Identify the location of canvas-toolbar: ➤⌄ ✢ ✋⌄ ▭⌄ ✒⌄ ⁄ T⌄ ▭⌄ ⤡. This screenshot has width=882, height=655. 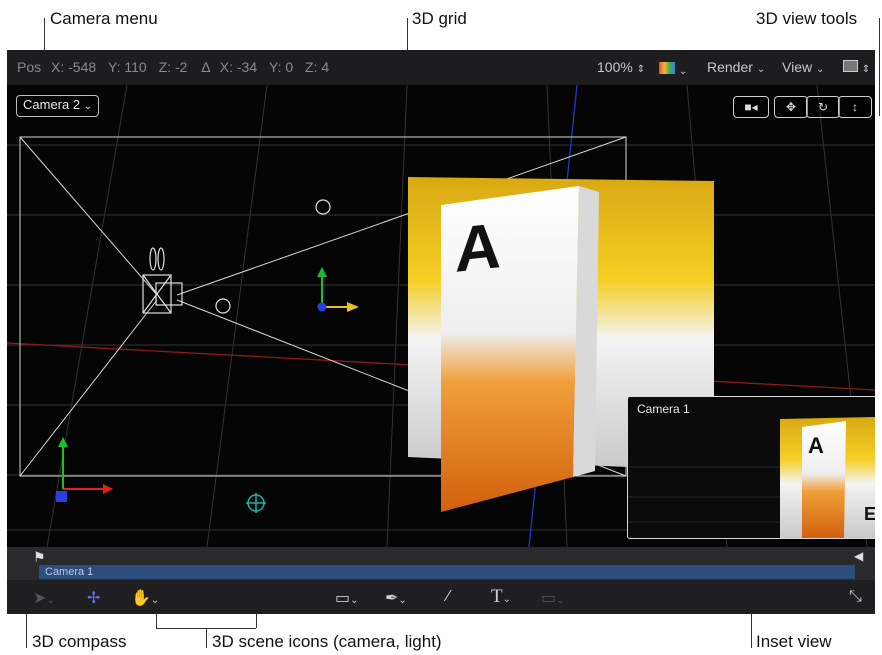
(441, 597).